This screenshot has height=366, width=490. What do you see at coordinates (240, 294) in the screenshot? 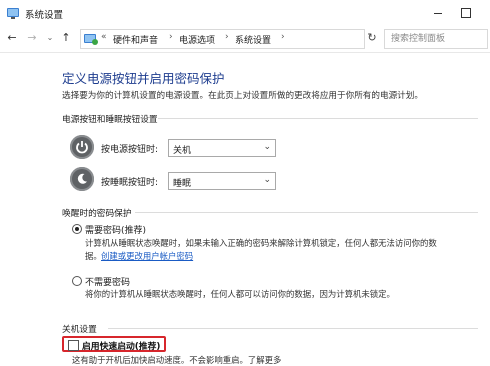
I see `no-password-description: 将你的计算机从睡眠状态唤醒时，任何人都可以访问你的数据，因为计算机未锁定。` at bounding box center [240, 294].